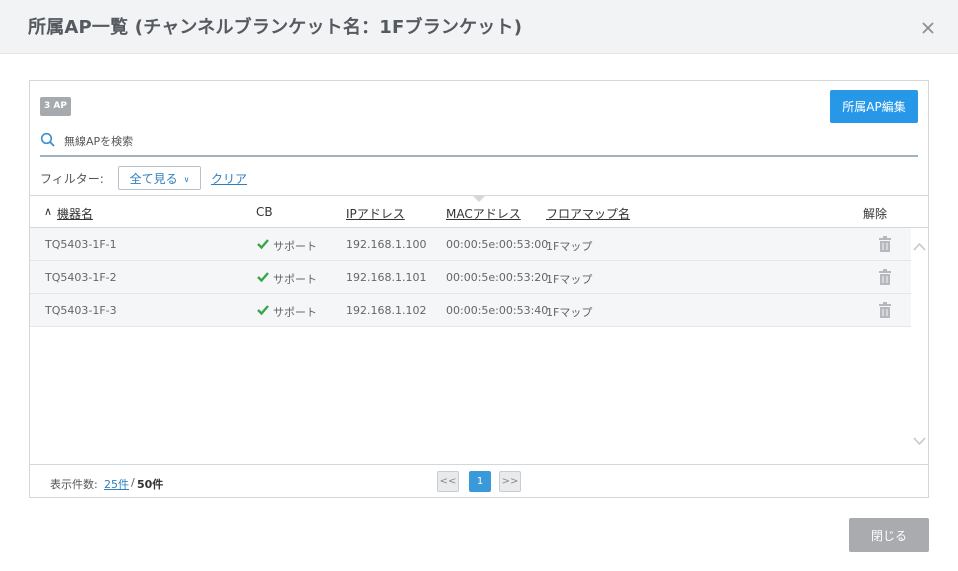  Describe the element at coordinates (919, 441) in the screenshot. I see `scroll-down-icon` at that location.